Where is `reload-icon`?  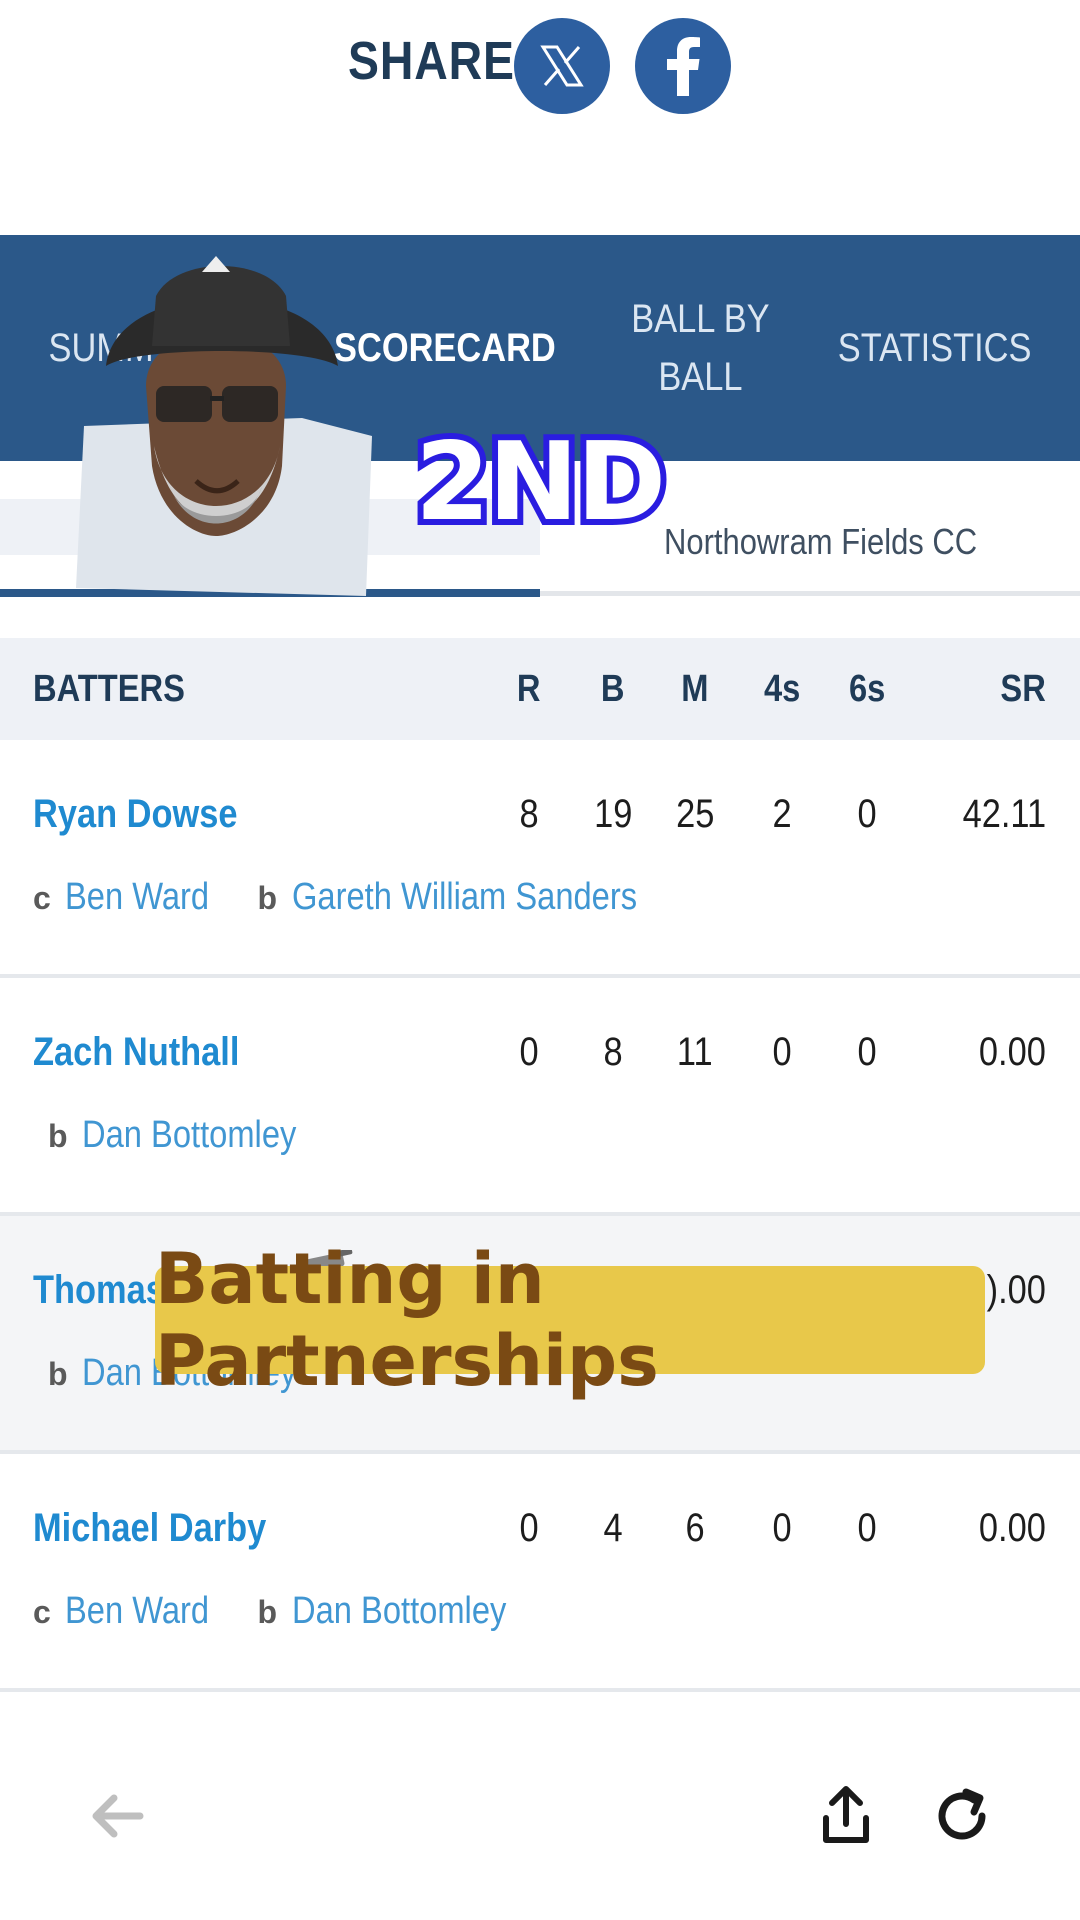 reload-icon is located at coordinates (962, 1814).